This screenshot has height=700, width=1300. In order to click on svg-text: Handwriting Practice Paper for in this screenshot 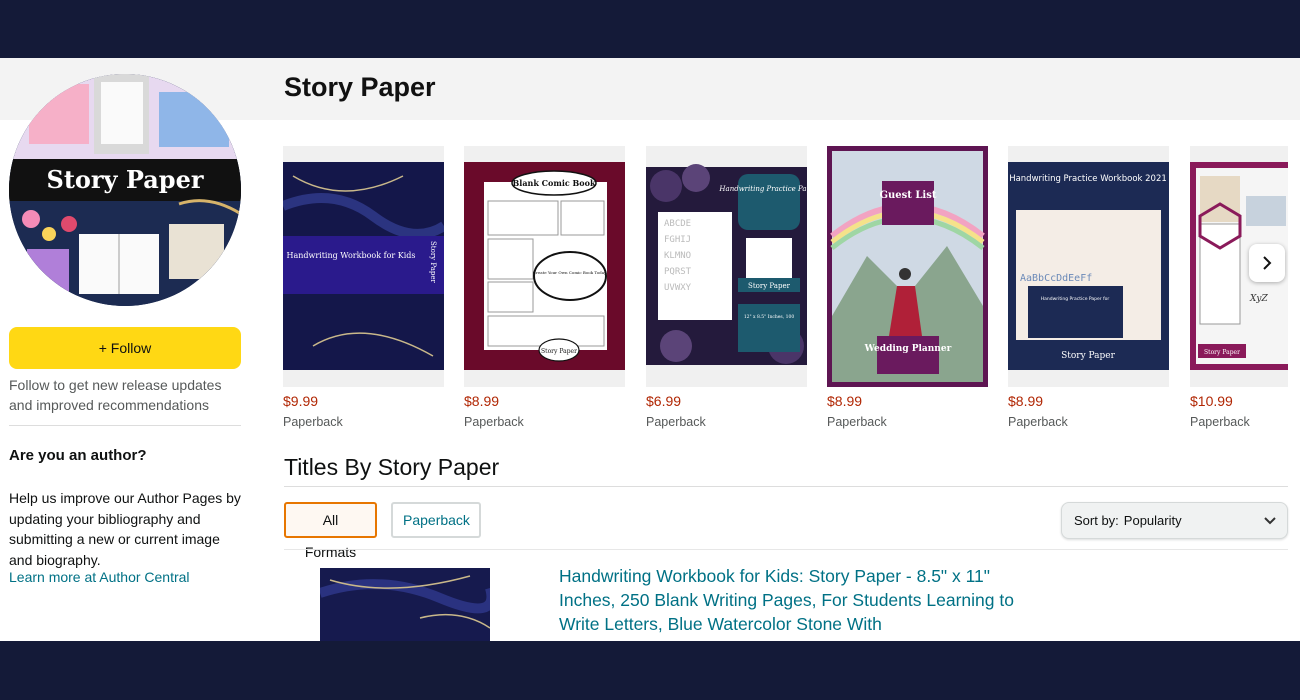, I will do `click(1075, 299)`.